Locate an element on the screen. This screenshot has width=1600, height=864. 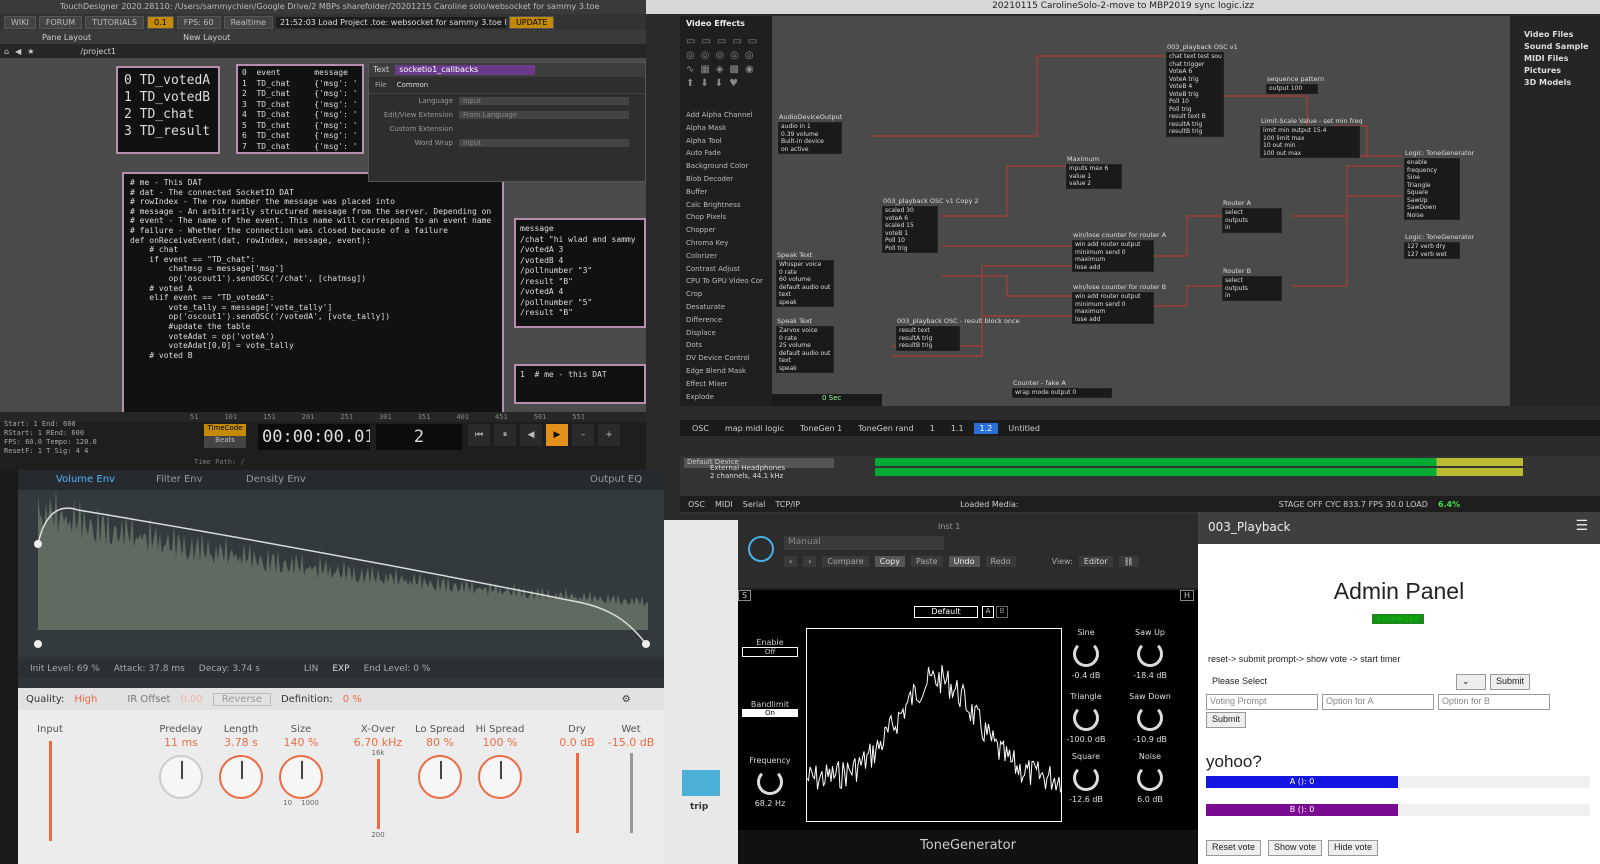
knob-size: Size 140 % 10 1000 is located at coordinates (301, 765).